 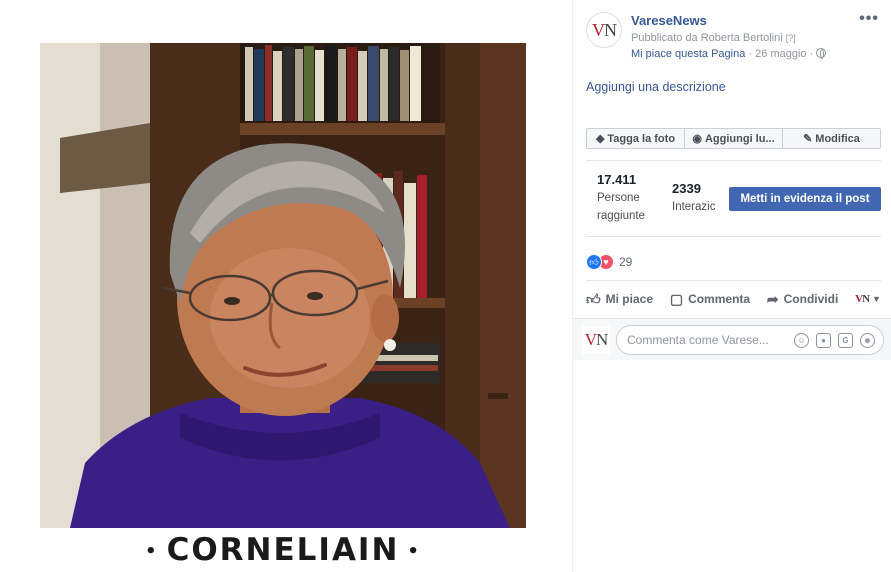 I want to click on emoji-icon: ☺, so click(x=801, y=340).